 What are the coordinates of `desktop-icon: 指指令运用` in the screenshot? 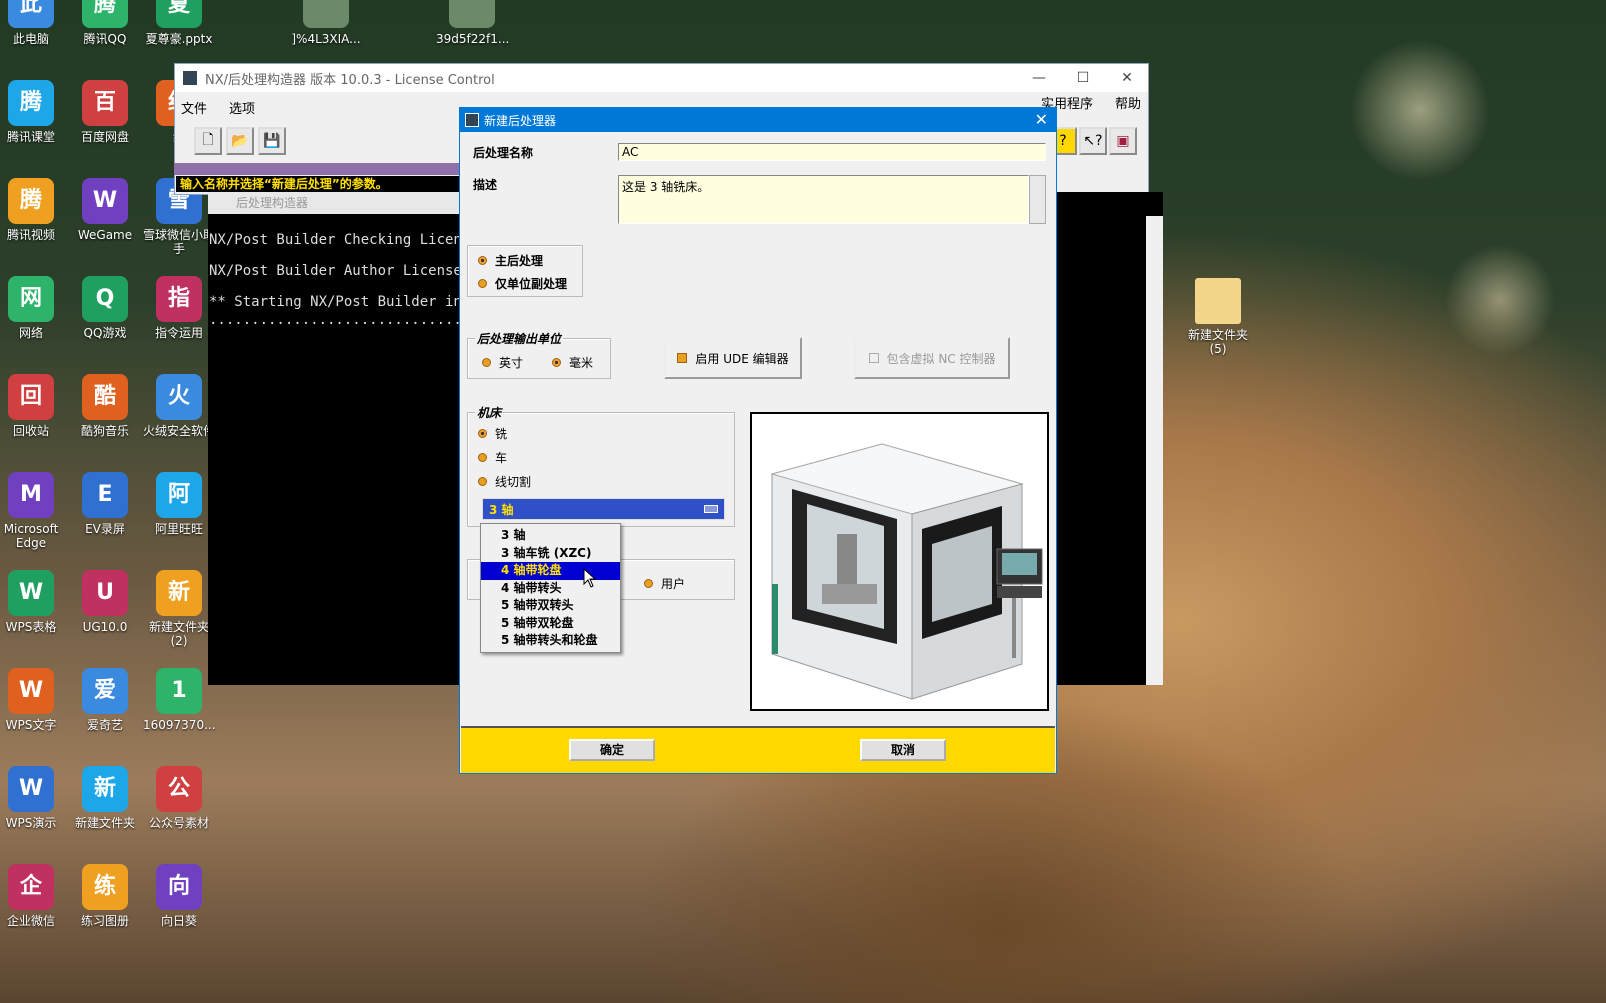 It's located at (179, 308).